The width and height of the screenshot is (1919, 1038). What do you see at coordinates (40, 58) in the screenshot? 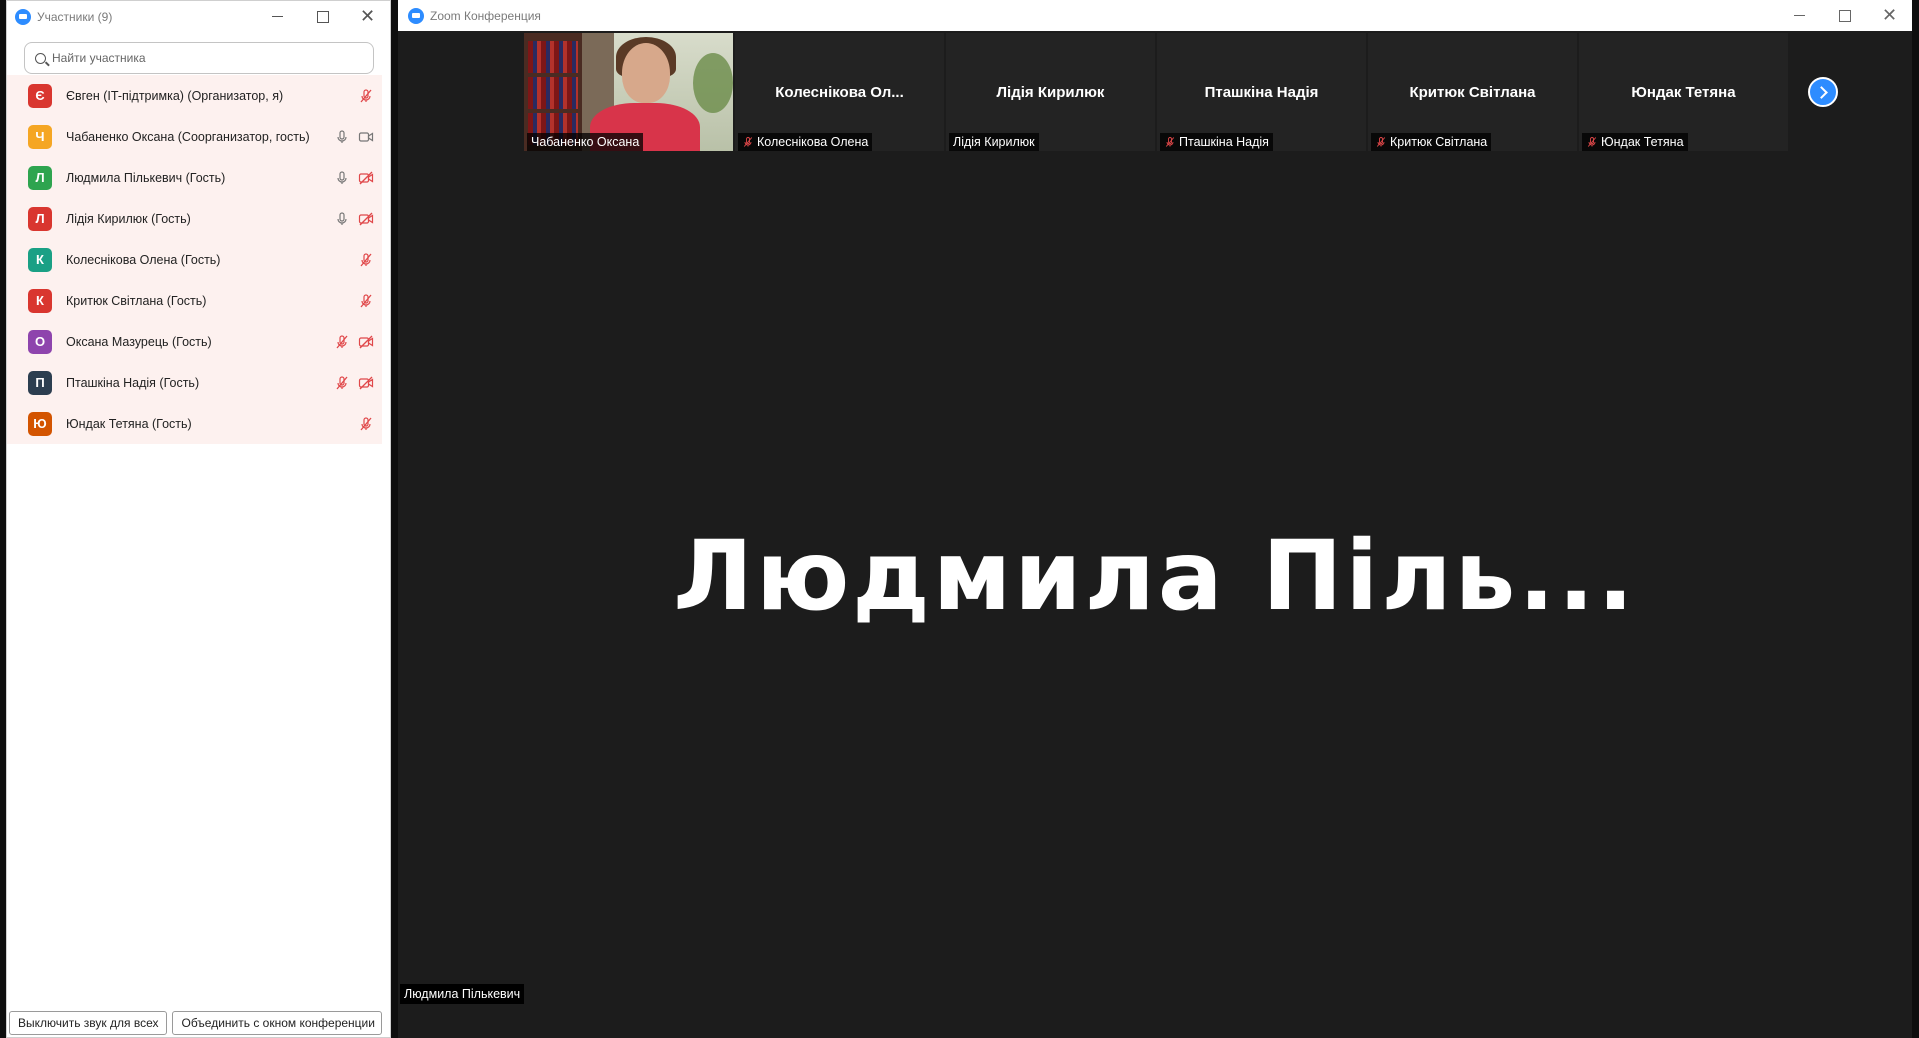
I see `search-icon` at bounding box center [40, 58].